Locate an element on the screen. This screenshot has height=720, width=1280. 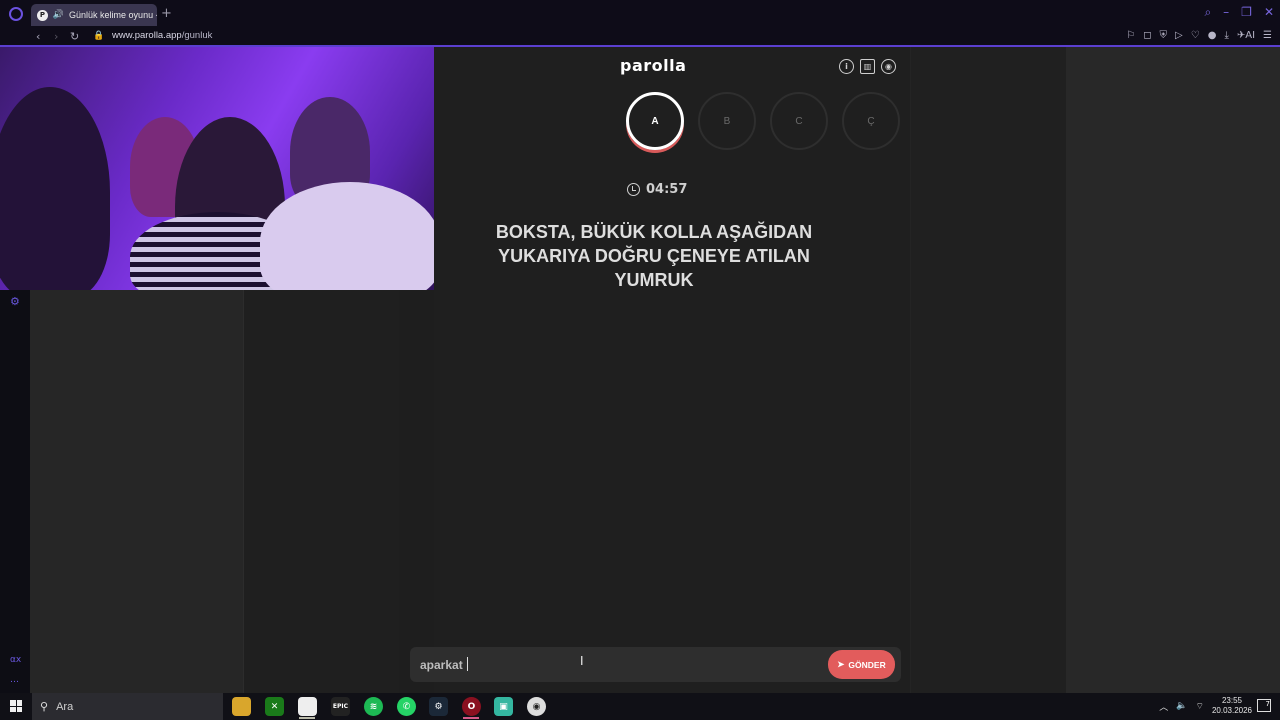
webcam-video is located at coordinates (217, 168).